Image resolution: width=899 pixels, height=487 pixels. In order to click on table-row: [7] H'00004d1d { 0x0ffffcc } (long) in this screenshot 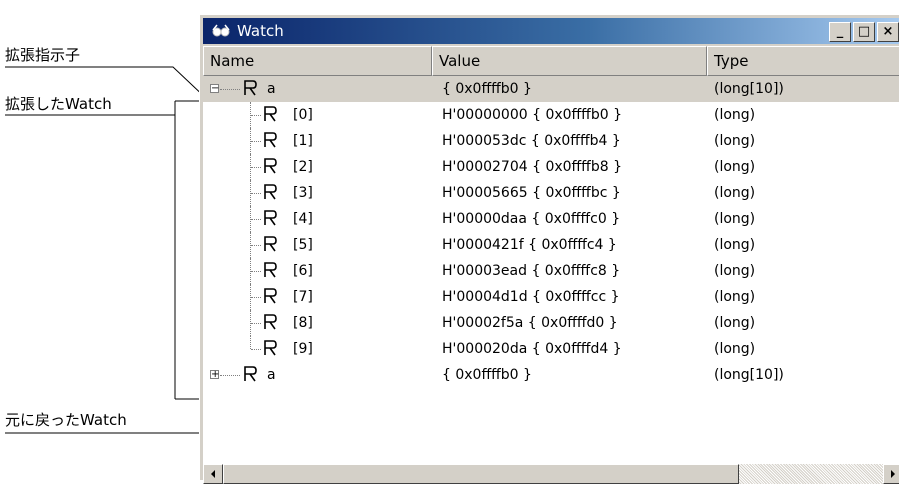, I will do `click(551, 297)`.